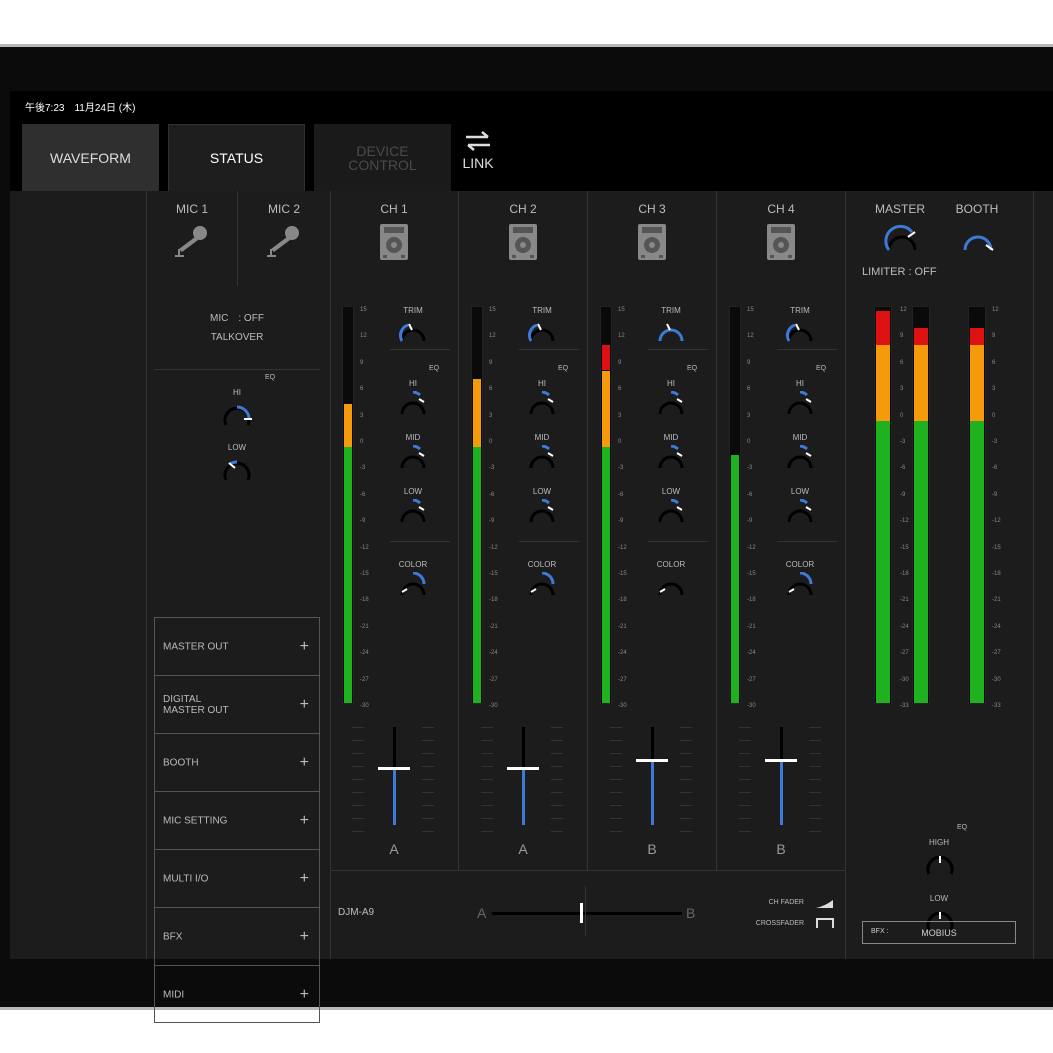  I want to click on master-level-knob, so click(902, 239).